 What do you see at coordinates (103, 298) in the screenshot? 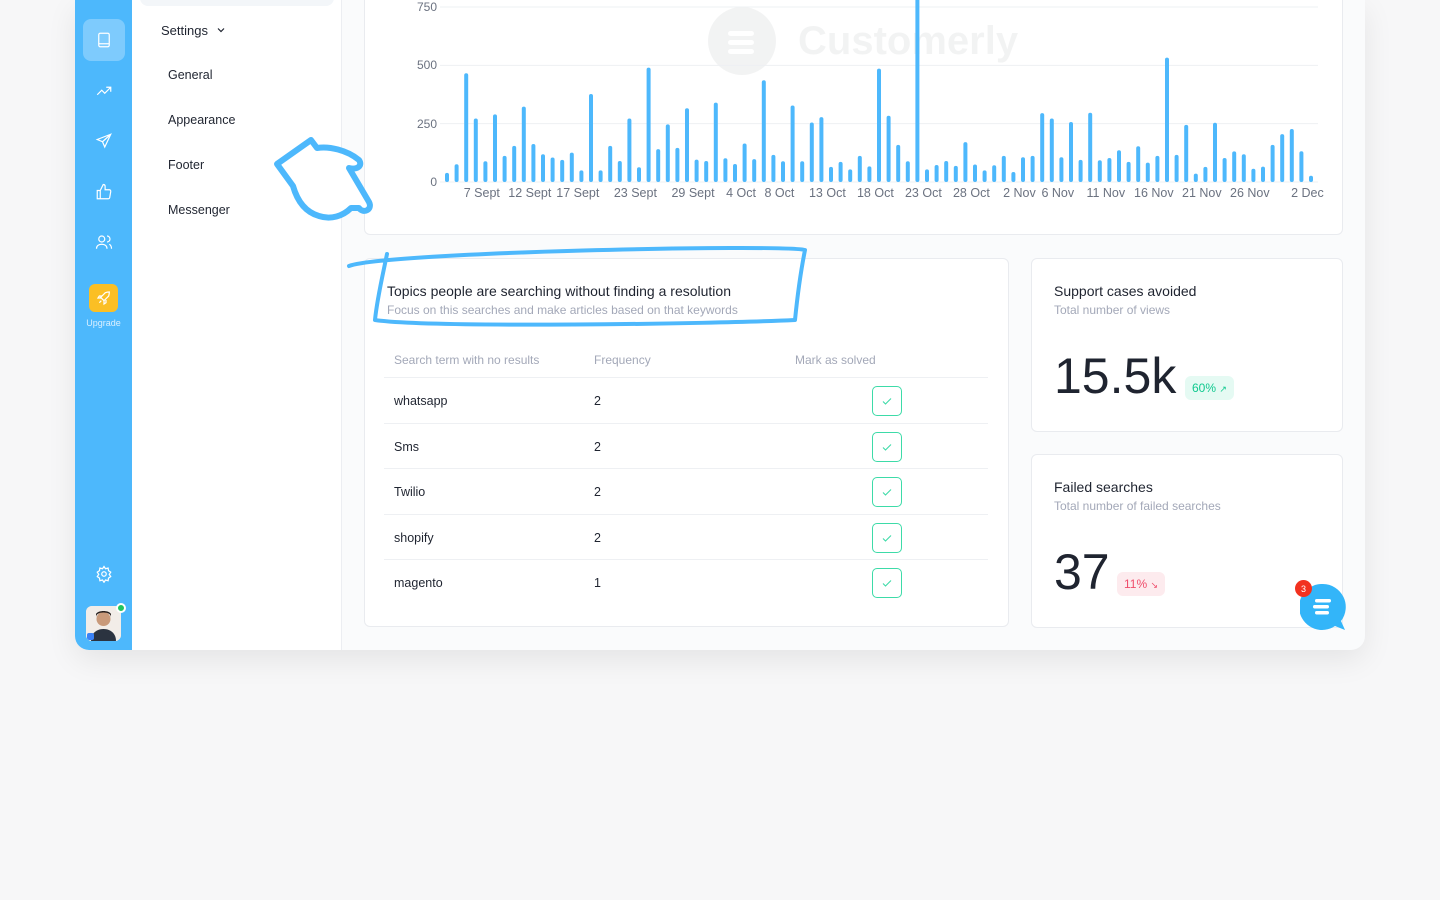
I see `upgrade-button` at bounding box center [103, 298].